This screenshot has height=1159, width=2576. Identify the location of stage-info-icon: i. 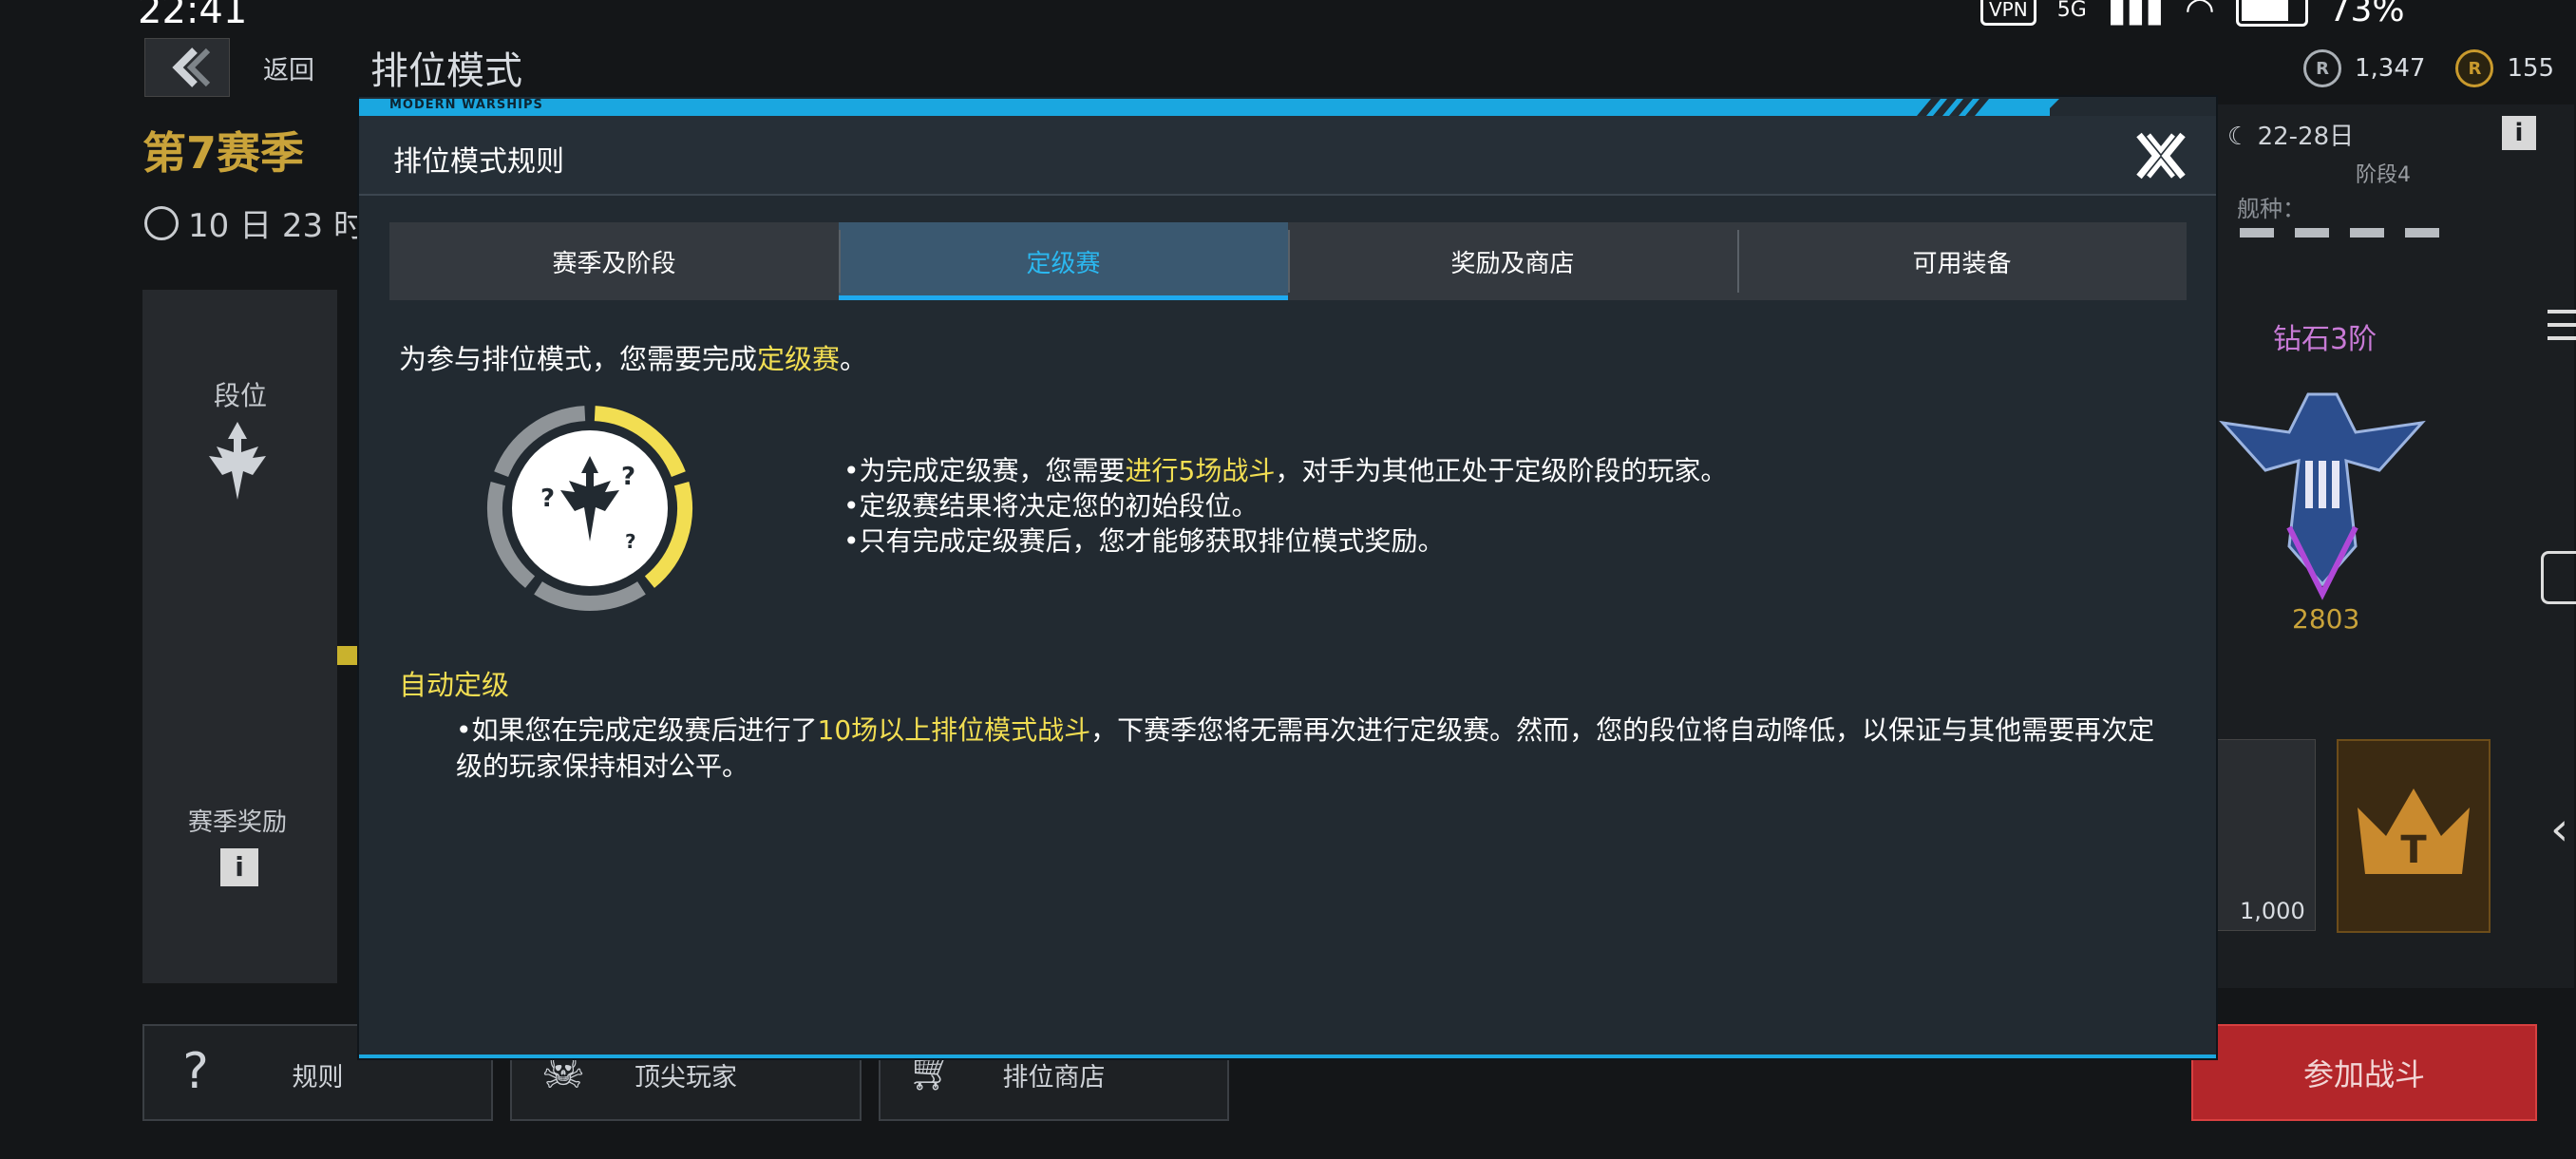
(2519, 133).